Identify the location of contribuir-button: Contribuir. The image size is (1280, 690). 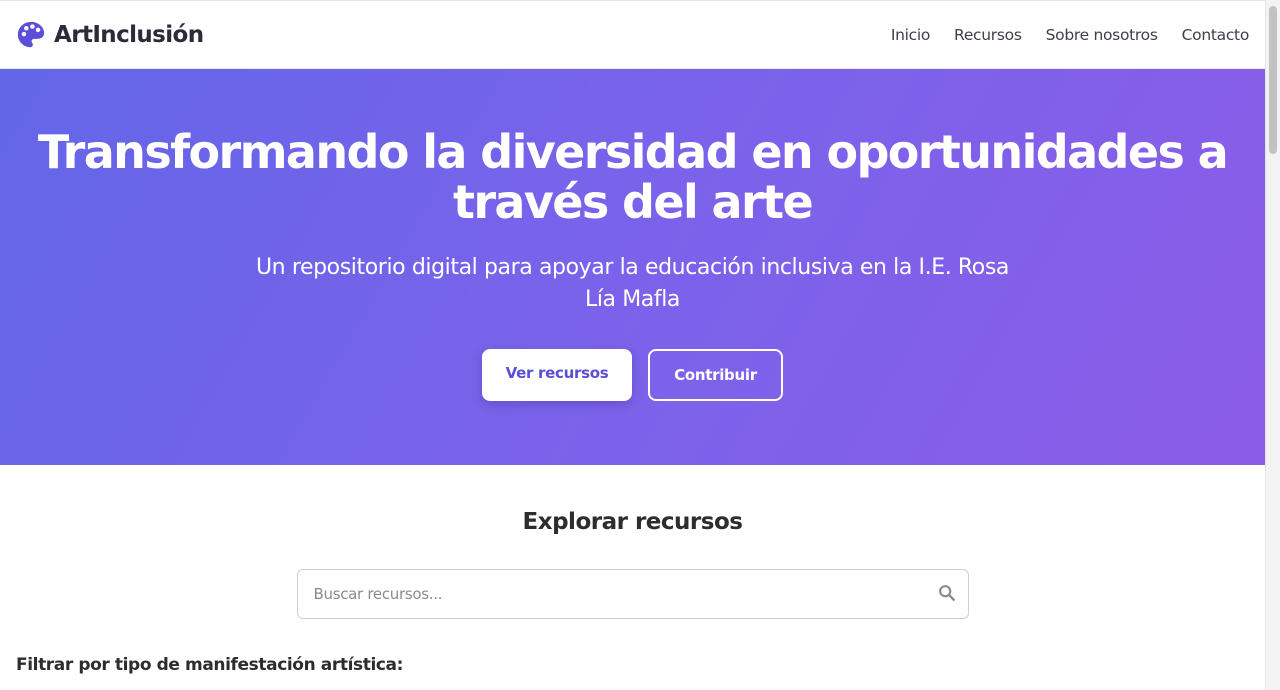
(715, 375).